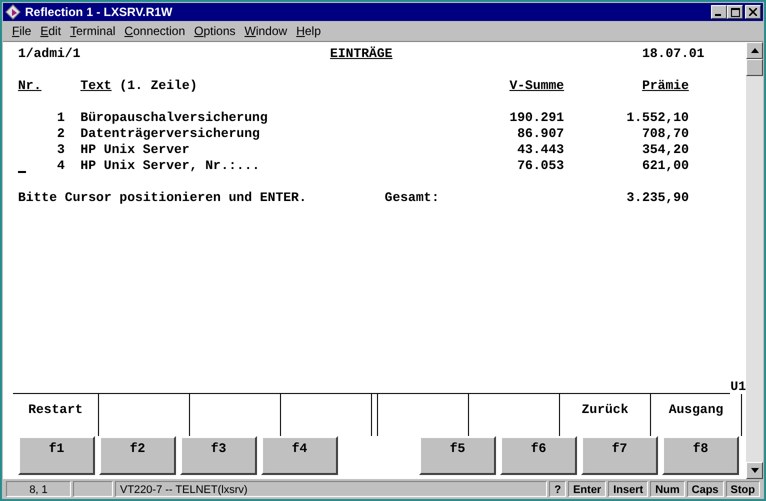 The width and height of the screenshot is (766, 501). What do you see at coordinates (457, 455) in the screenshot?
I see `function-key-button: f5` at bounding box center [457, 455].